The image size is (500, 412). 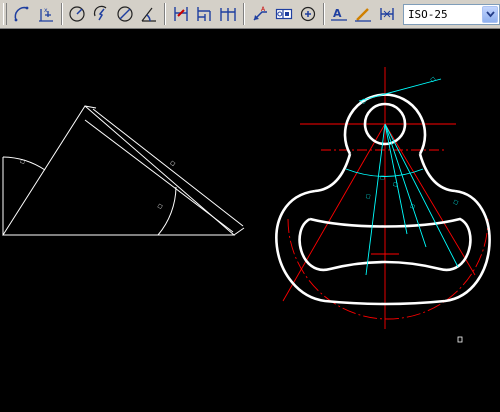 I want to click on dimension-text-edit-icon, so click(x=363, y=14).